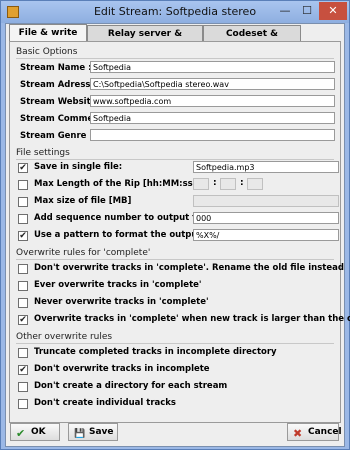  I want to click on stream-address-label: Stream Adress :, so click(58, 85).